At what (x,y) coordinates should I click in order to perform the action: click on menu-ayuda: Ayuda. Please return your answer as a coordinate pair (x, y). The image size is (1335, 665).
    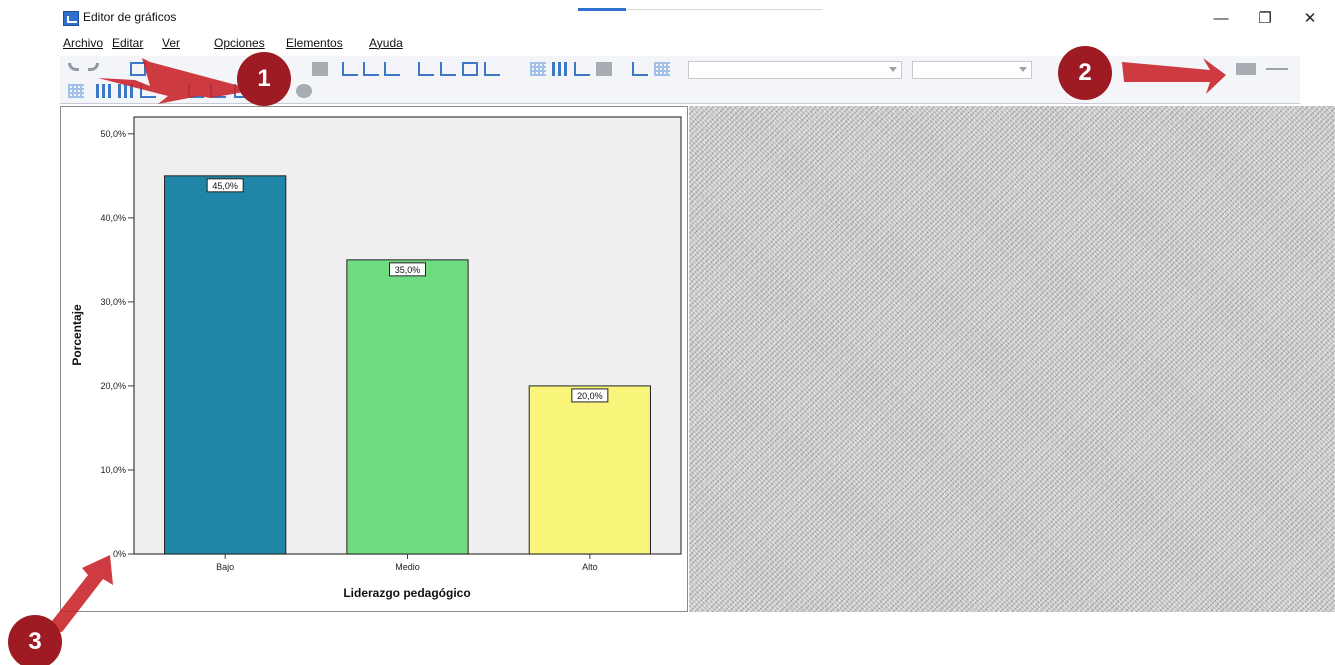
    Looking at the image, I should click on (386, 43).